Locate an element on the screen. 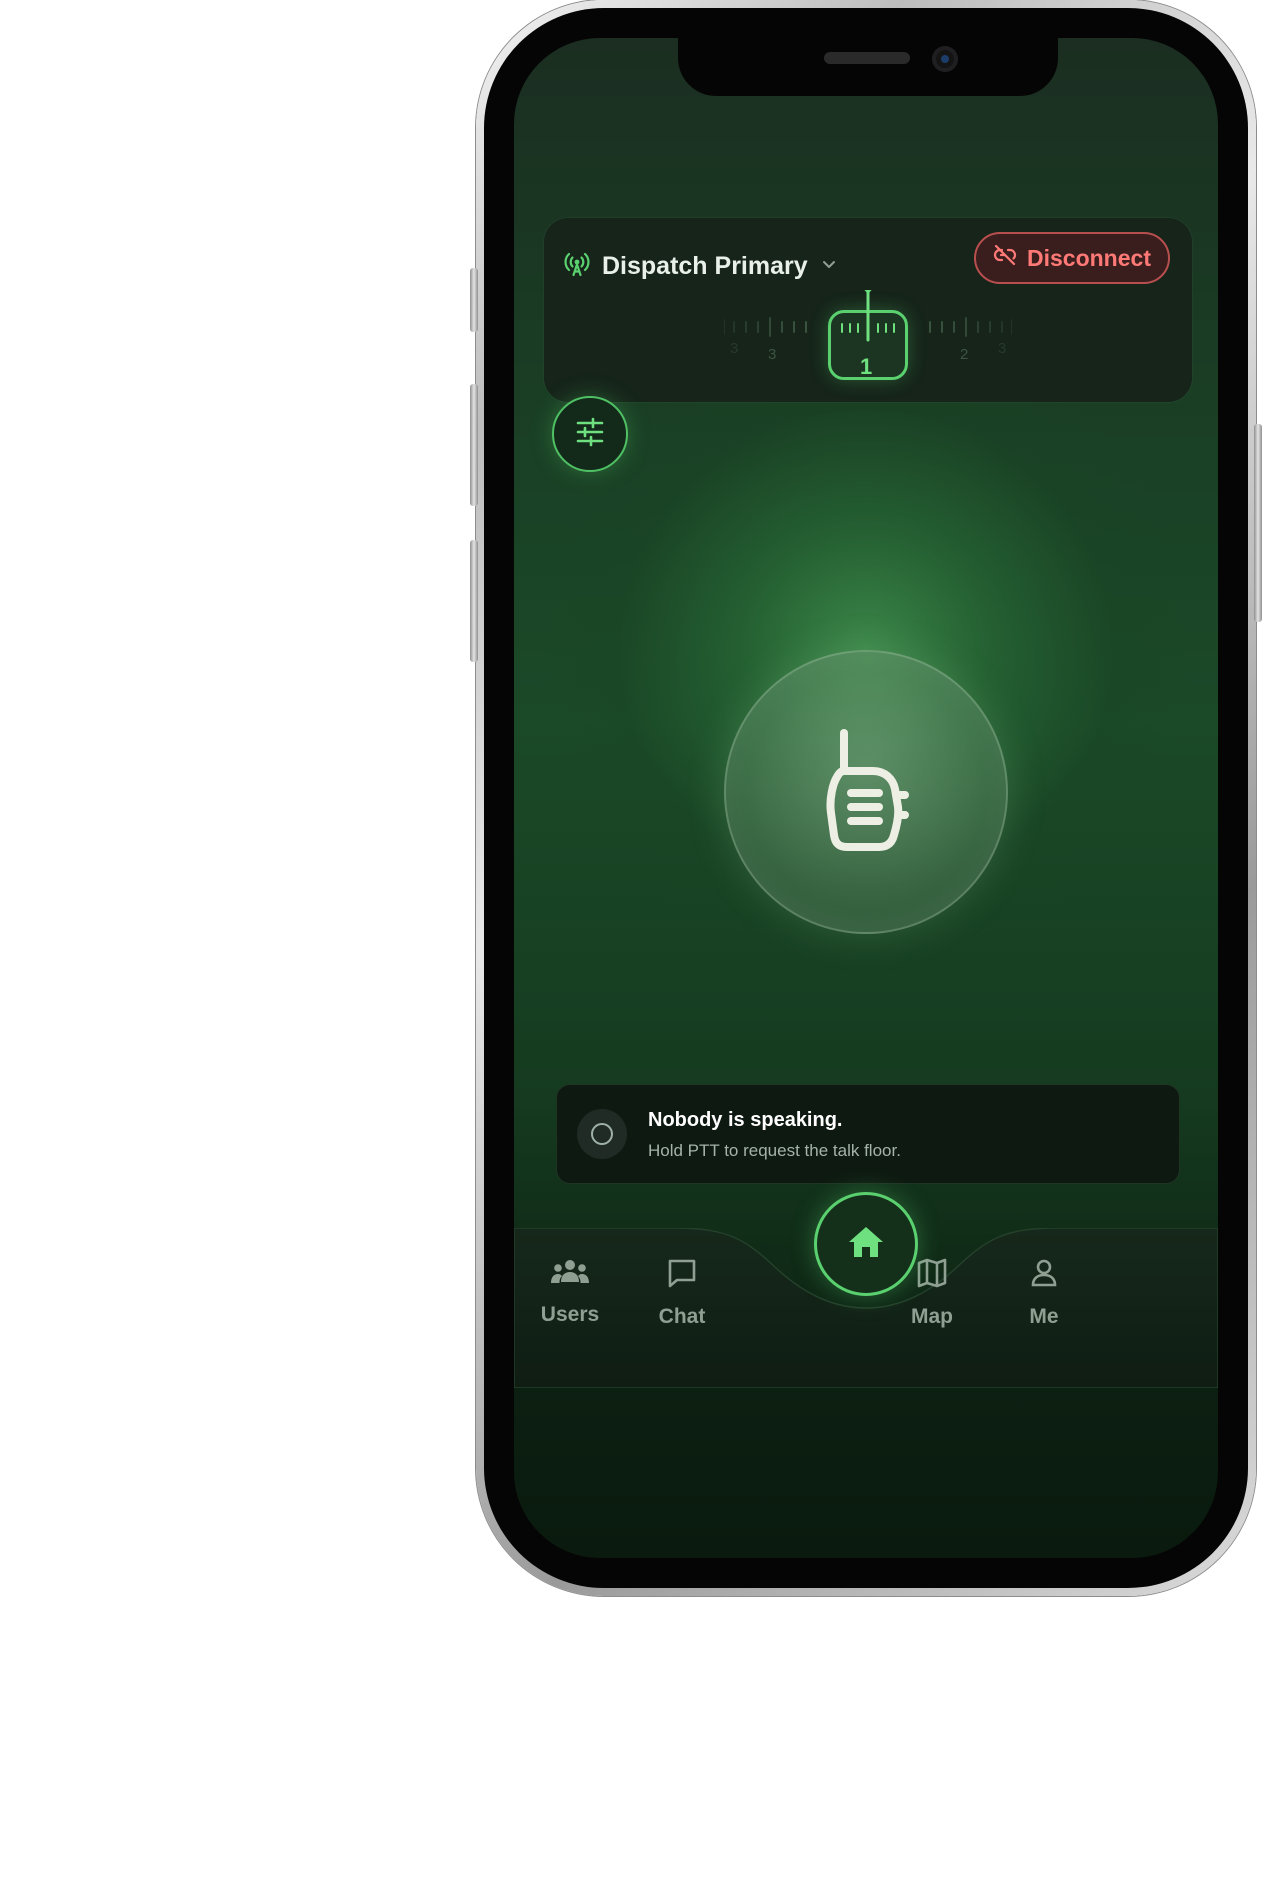  disconnect-button: Disconnect is located at coordinates (1072, 258).